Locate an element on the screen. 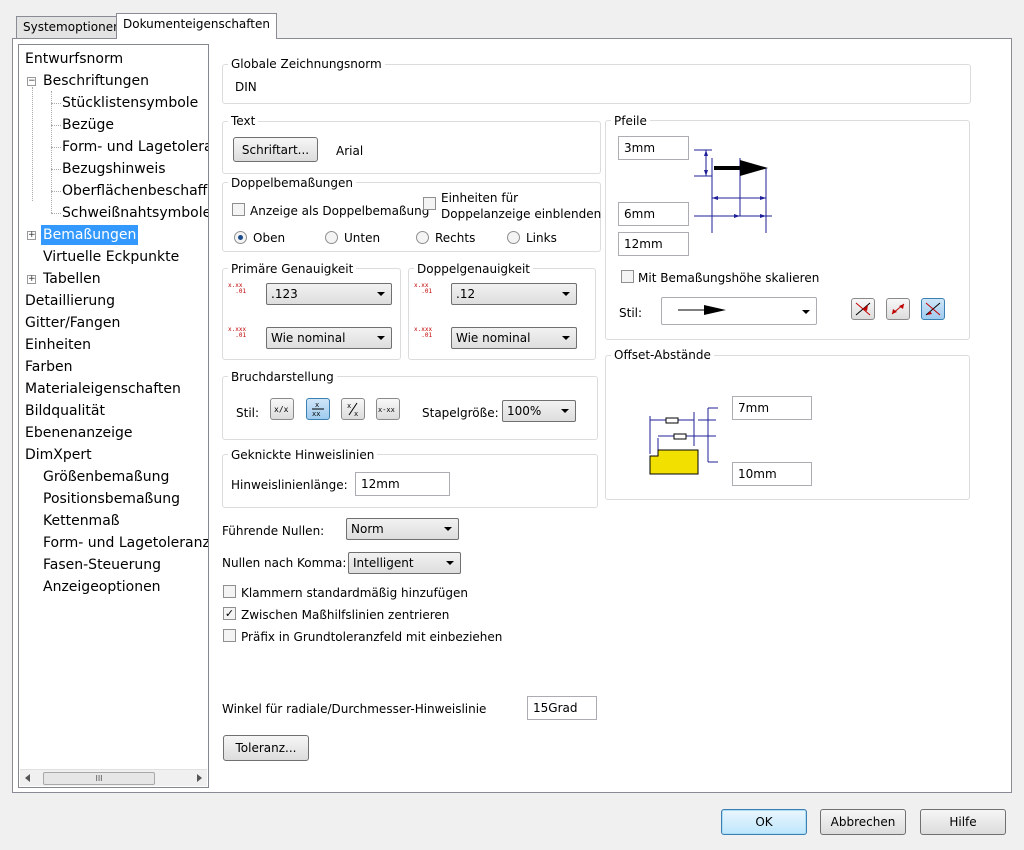  tree-item-bemassungen: Bemaßungen is located at coordinates (90, 235).